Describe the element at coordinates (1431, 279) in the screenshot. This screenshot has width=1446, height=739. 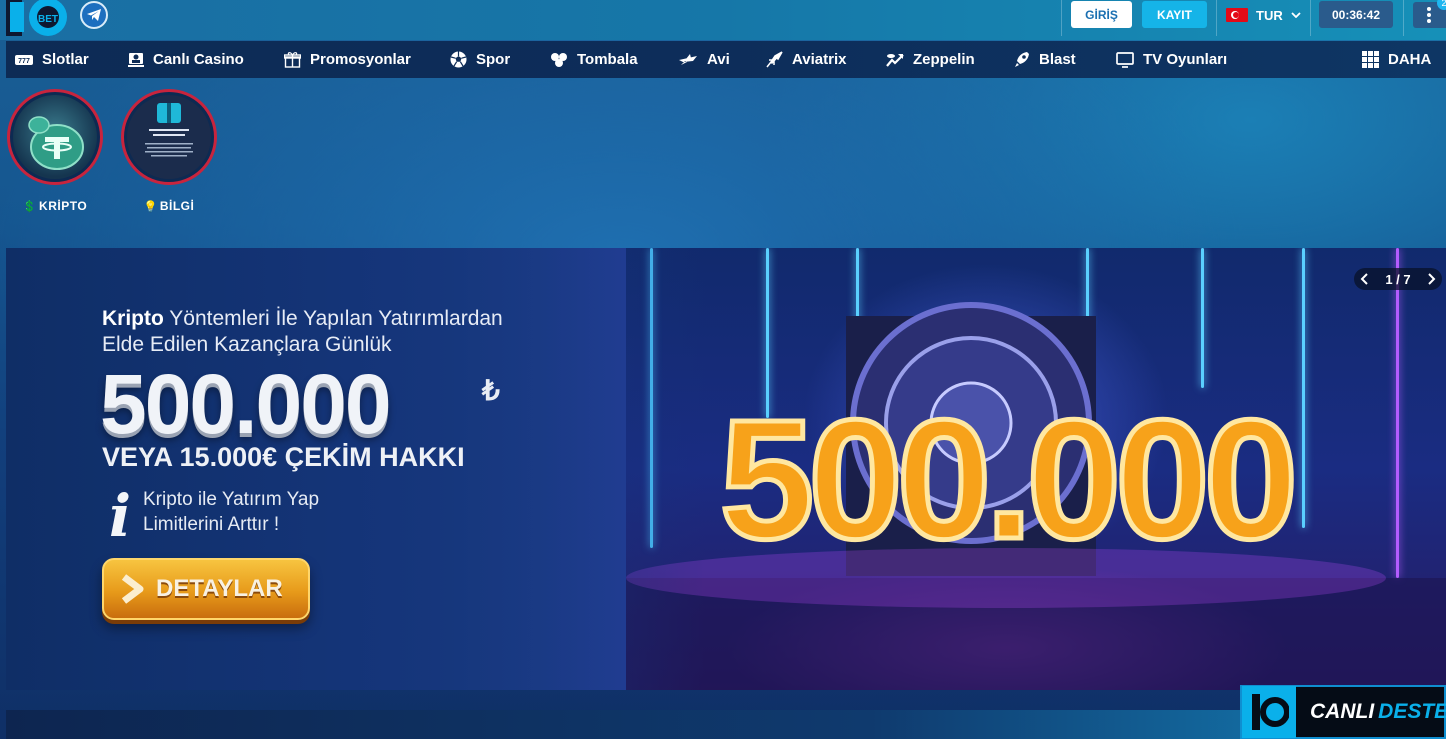
I see `next-slide-icon` at that location.